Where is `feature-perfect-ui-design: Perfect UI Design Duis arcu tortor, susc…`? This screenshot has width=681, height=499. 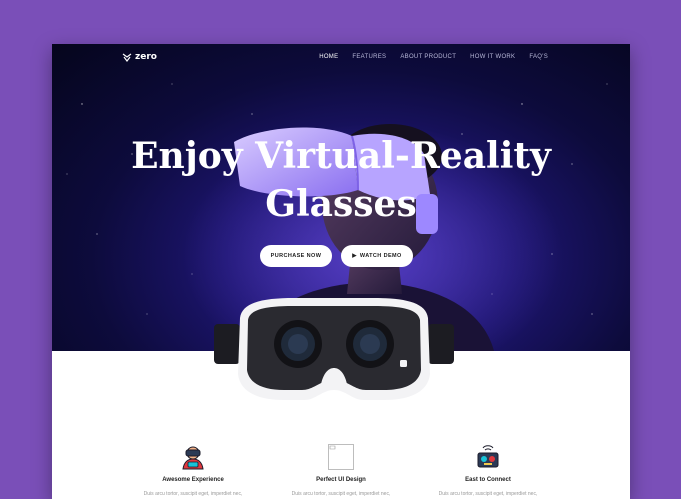 feature-perfect-ui-design: Perfect UI Design Duis arcu tortor, susc… is located at coordinates (341, 470).